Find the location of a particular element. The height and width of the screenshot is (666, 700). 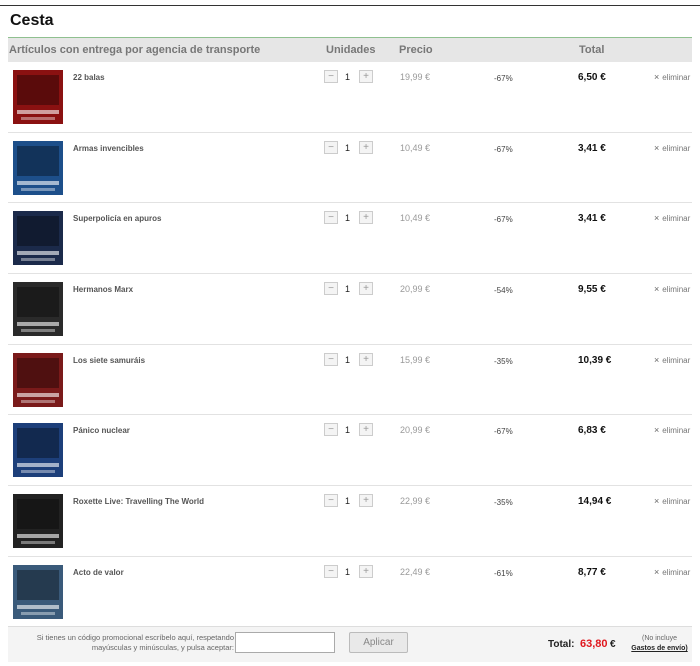

item-title: Roxette Live: Travelling The World is located at coordinates (138, 501).